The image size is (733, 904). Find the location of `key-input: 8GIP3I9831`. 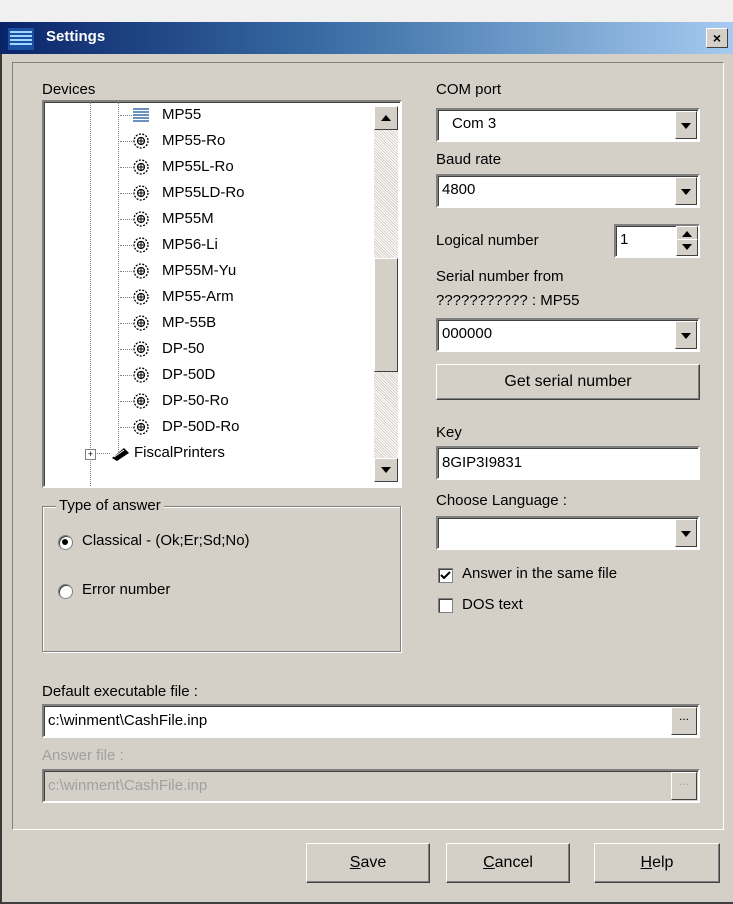

key-input: 8GIP3I9831 is located at coordinates (568, 463).